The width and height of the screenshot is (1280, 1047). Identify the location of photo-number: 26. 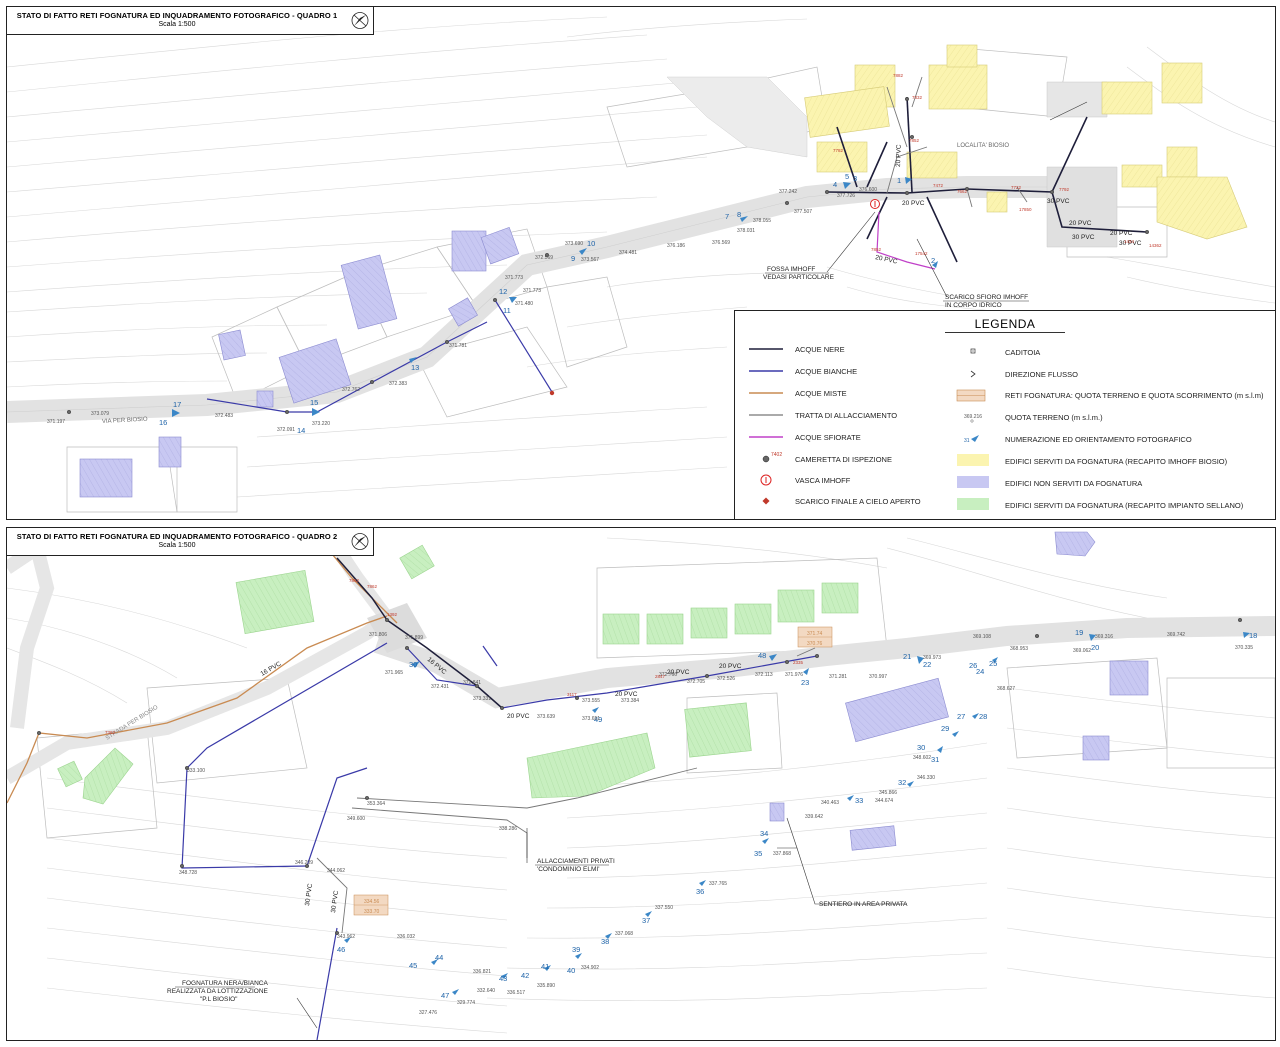
(973, 665).